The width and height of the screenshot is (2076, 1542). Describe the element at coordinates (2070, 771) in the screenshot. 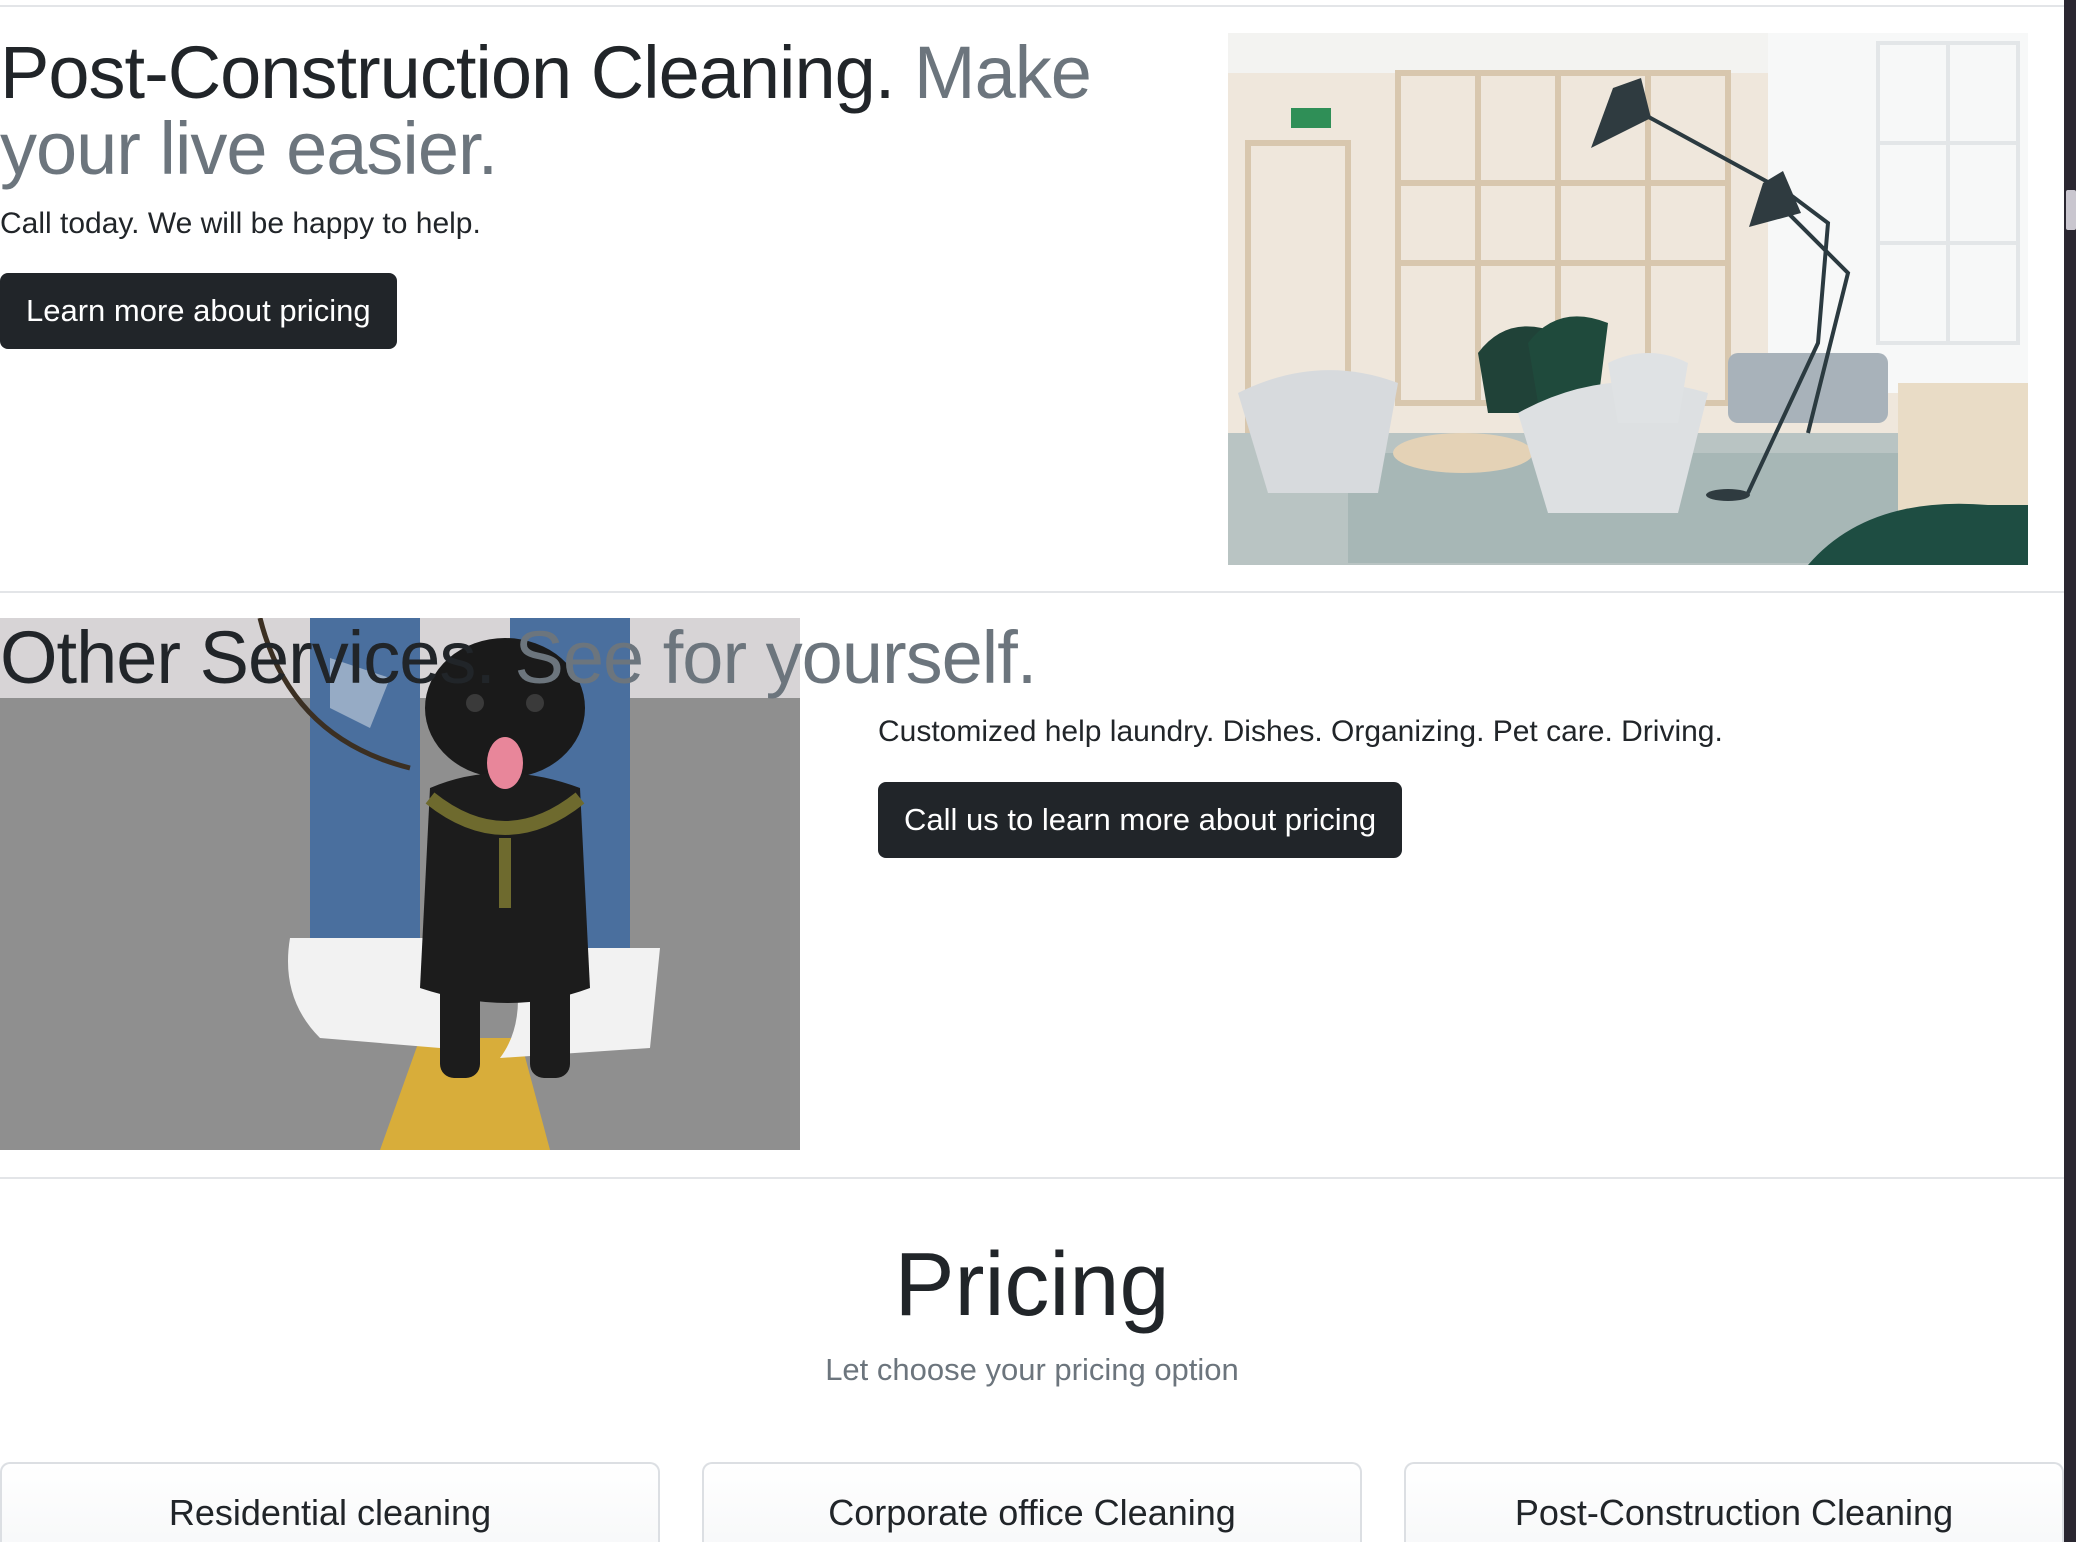

I see `window-edge` at that location.